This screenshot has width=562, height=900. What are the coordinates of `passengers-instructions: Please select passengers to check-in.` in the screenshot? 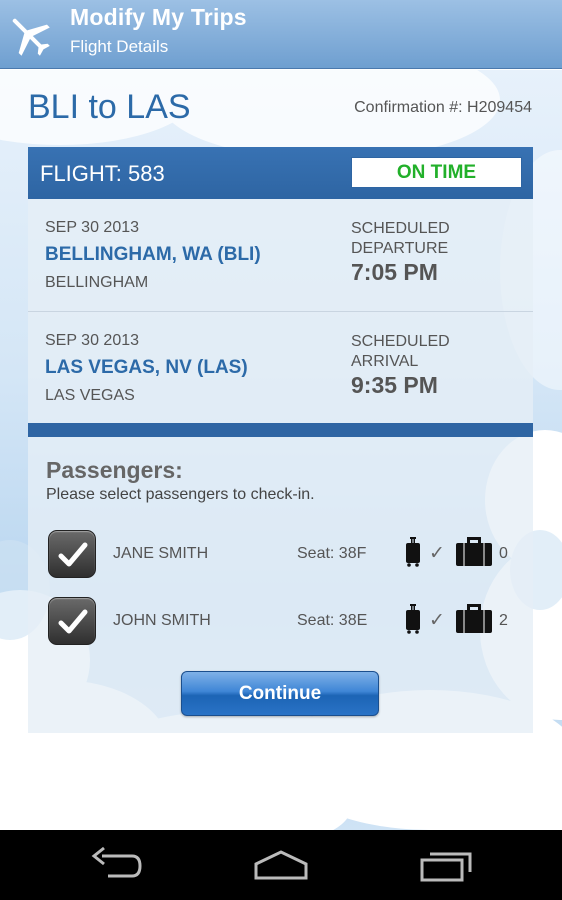 It's located at (180, 494).